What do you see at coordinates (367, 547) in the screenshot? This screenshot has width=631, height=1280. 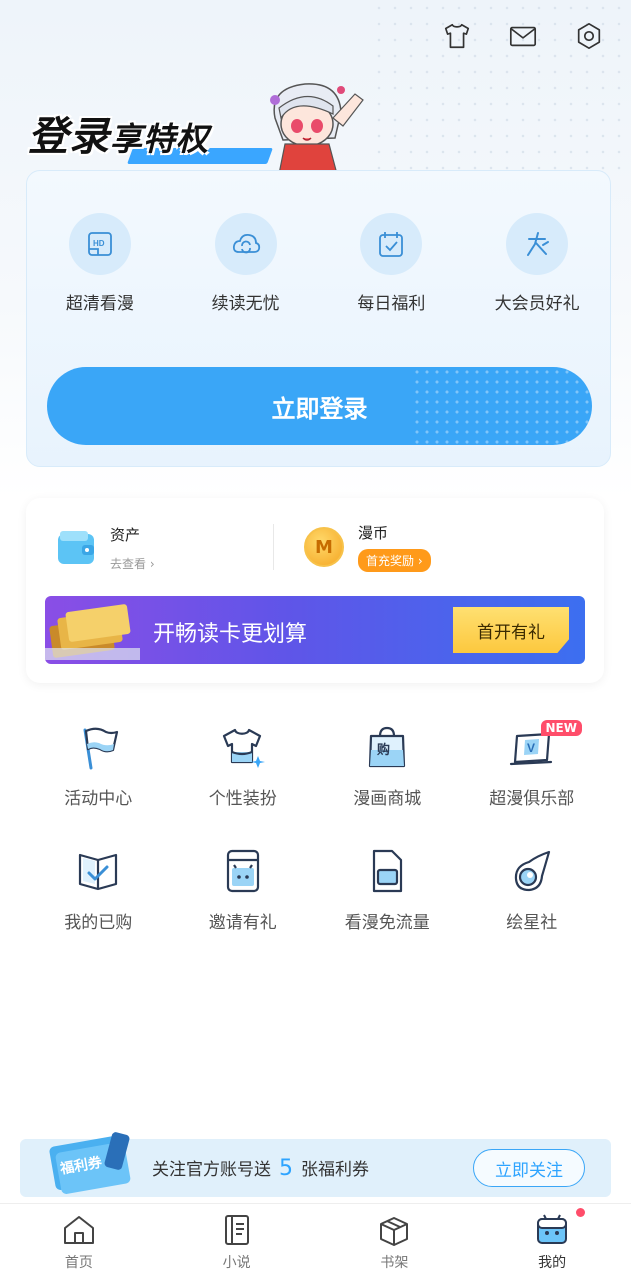 I see `coins-entry: M 漫币 首充奖励 ›` at bounding box center [367, 547].